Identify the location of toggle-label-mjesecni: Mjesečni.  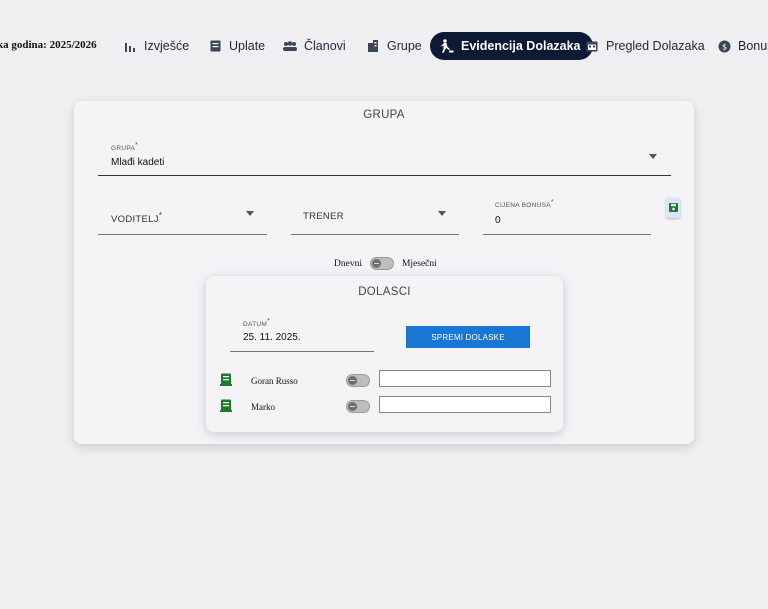
(419, 263).